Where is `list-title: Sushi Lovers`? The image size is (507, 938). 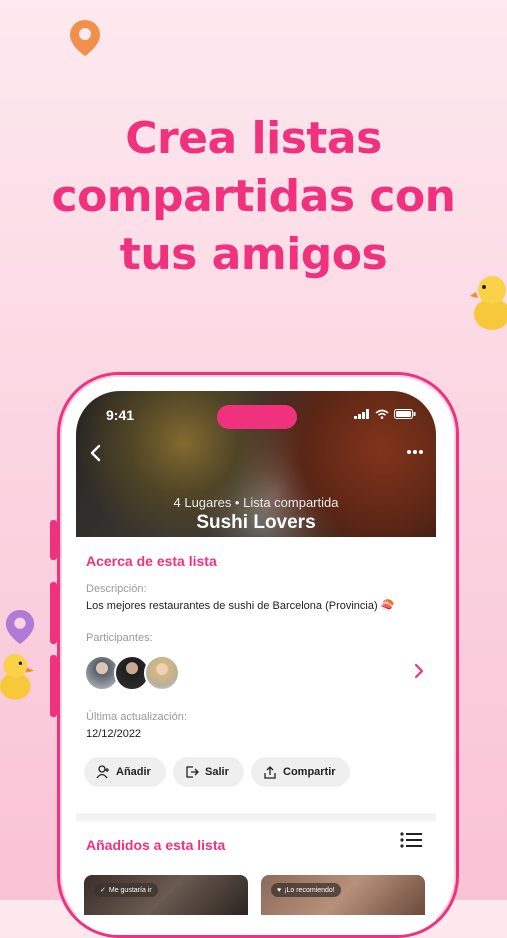 list-title: Sushi Lovers is located at coordinates (256, 522).